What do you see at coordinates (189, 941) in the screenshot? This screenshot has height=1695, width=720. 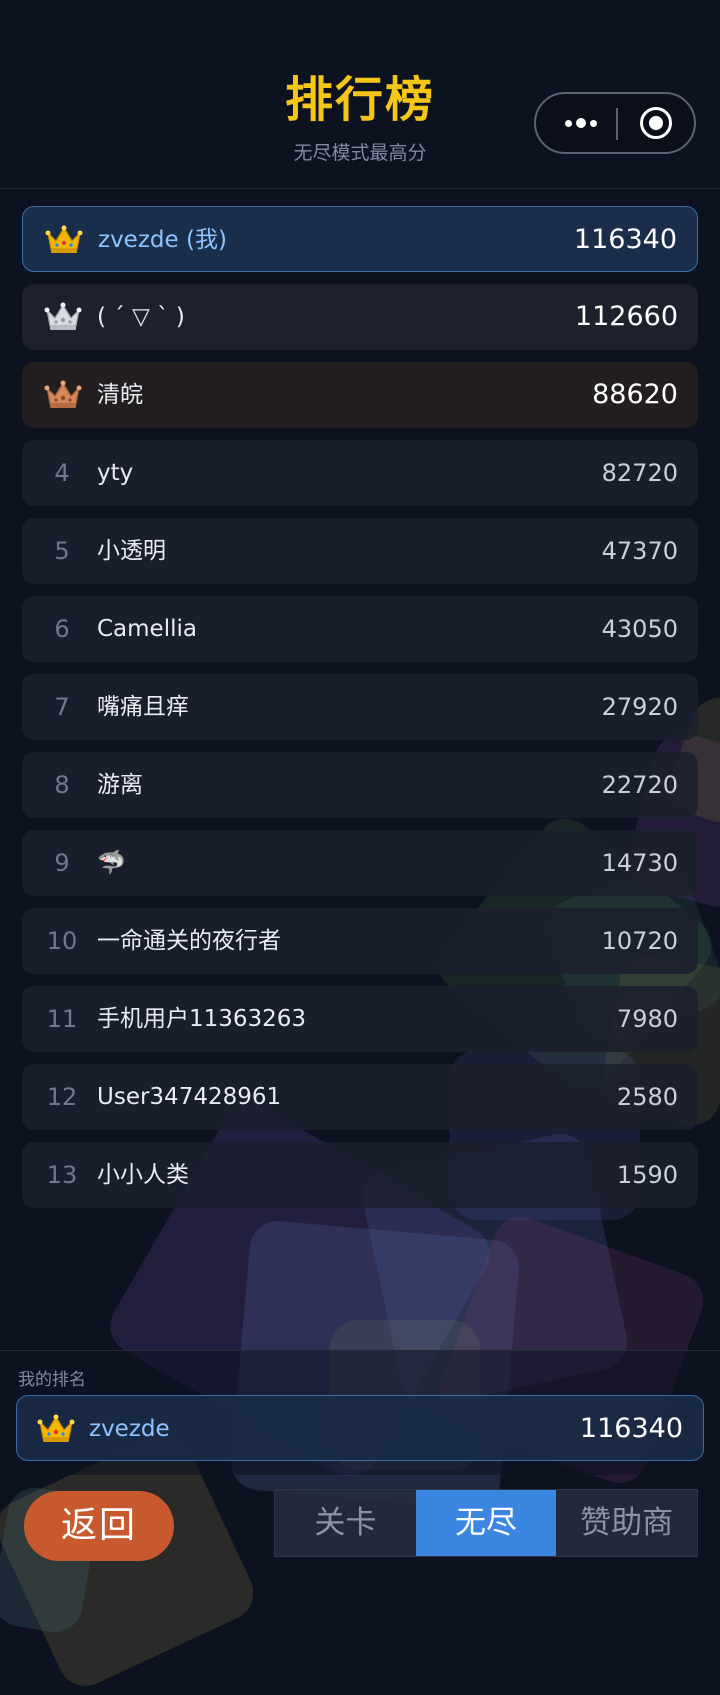 I see `player-name: 一命通关的夜行者` at bounding box center [189, 941].